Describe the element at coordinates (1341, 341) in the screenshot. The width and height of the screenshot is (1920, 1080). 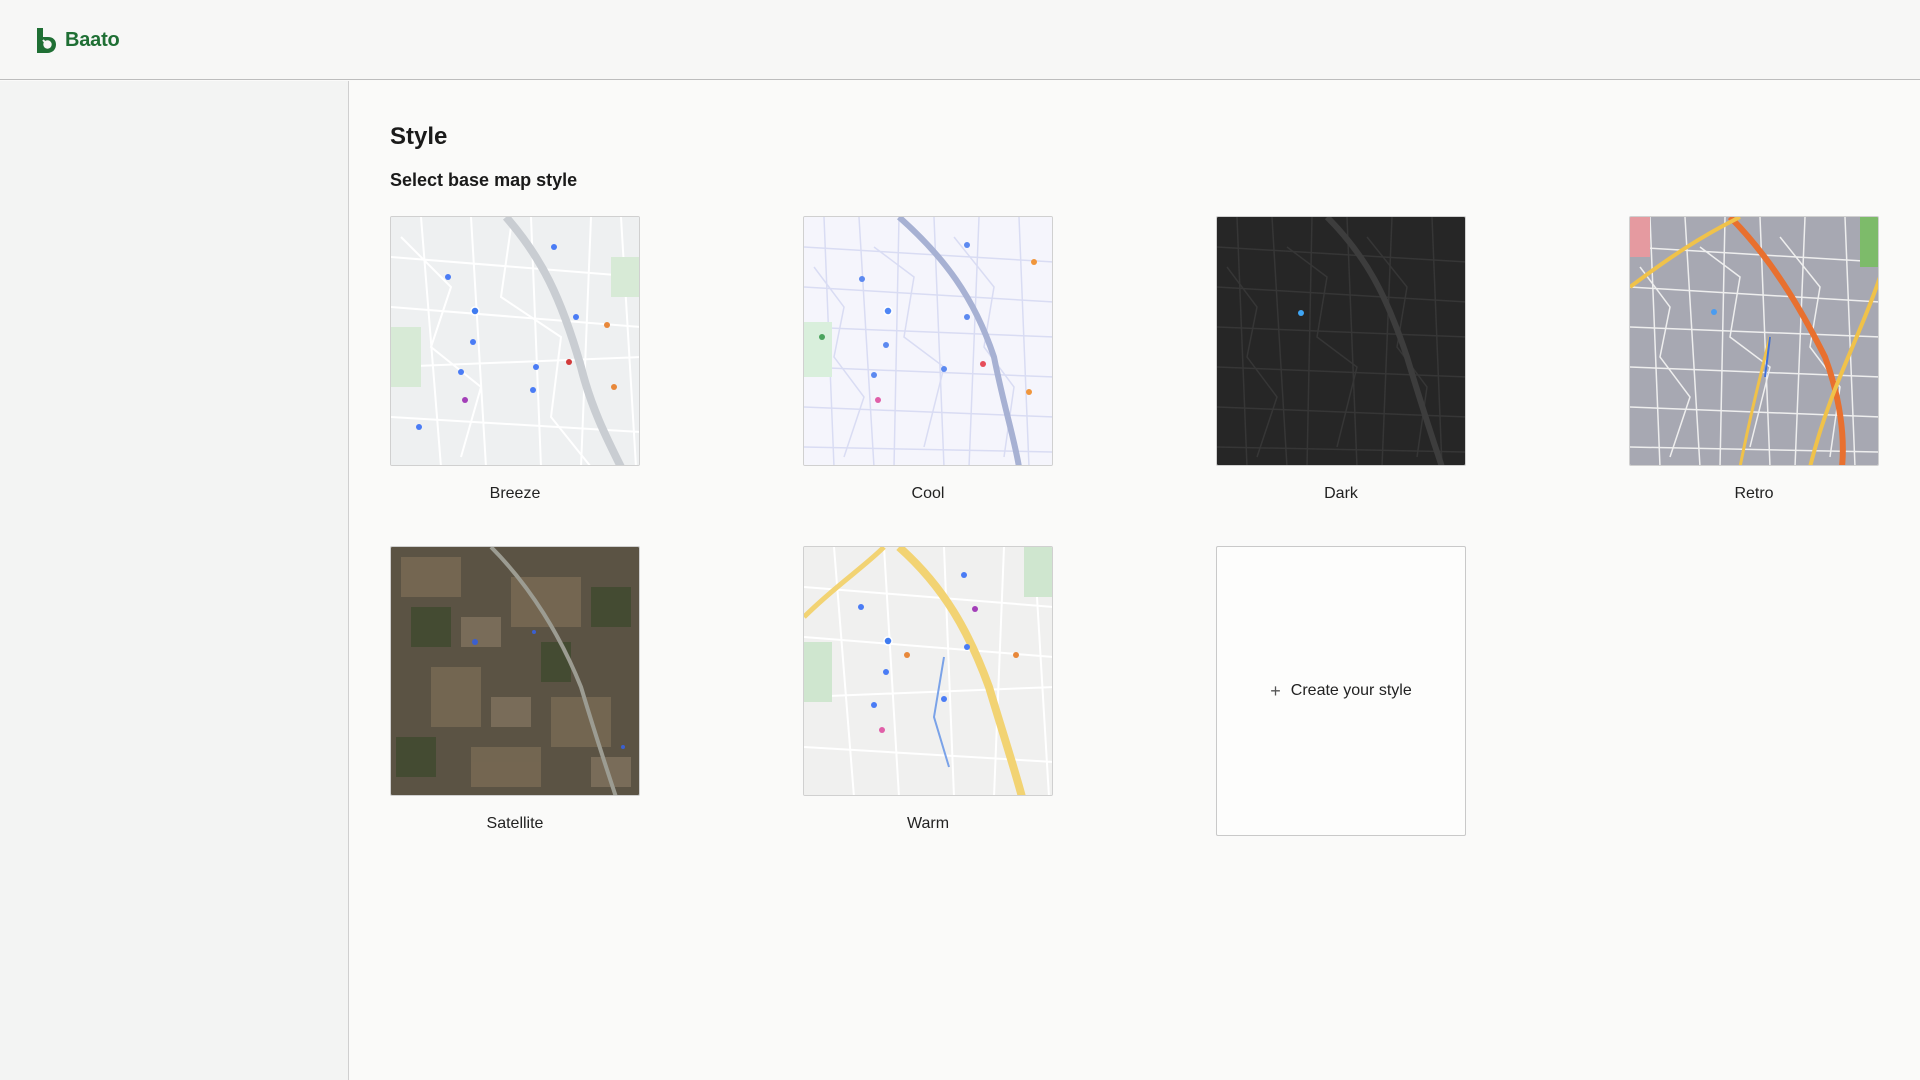
I see `style-thumbnail-dark` at that location.